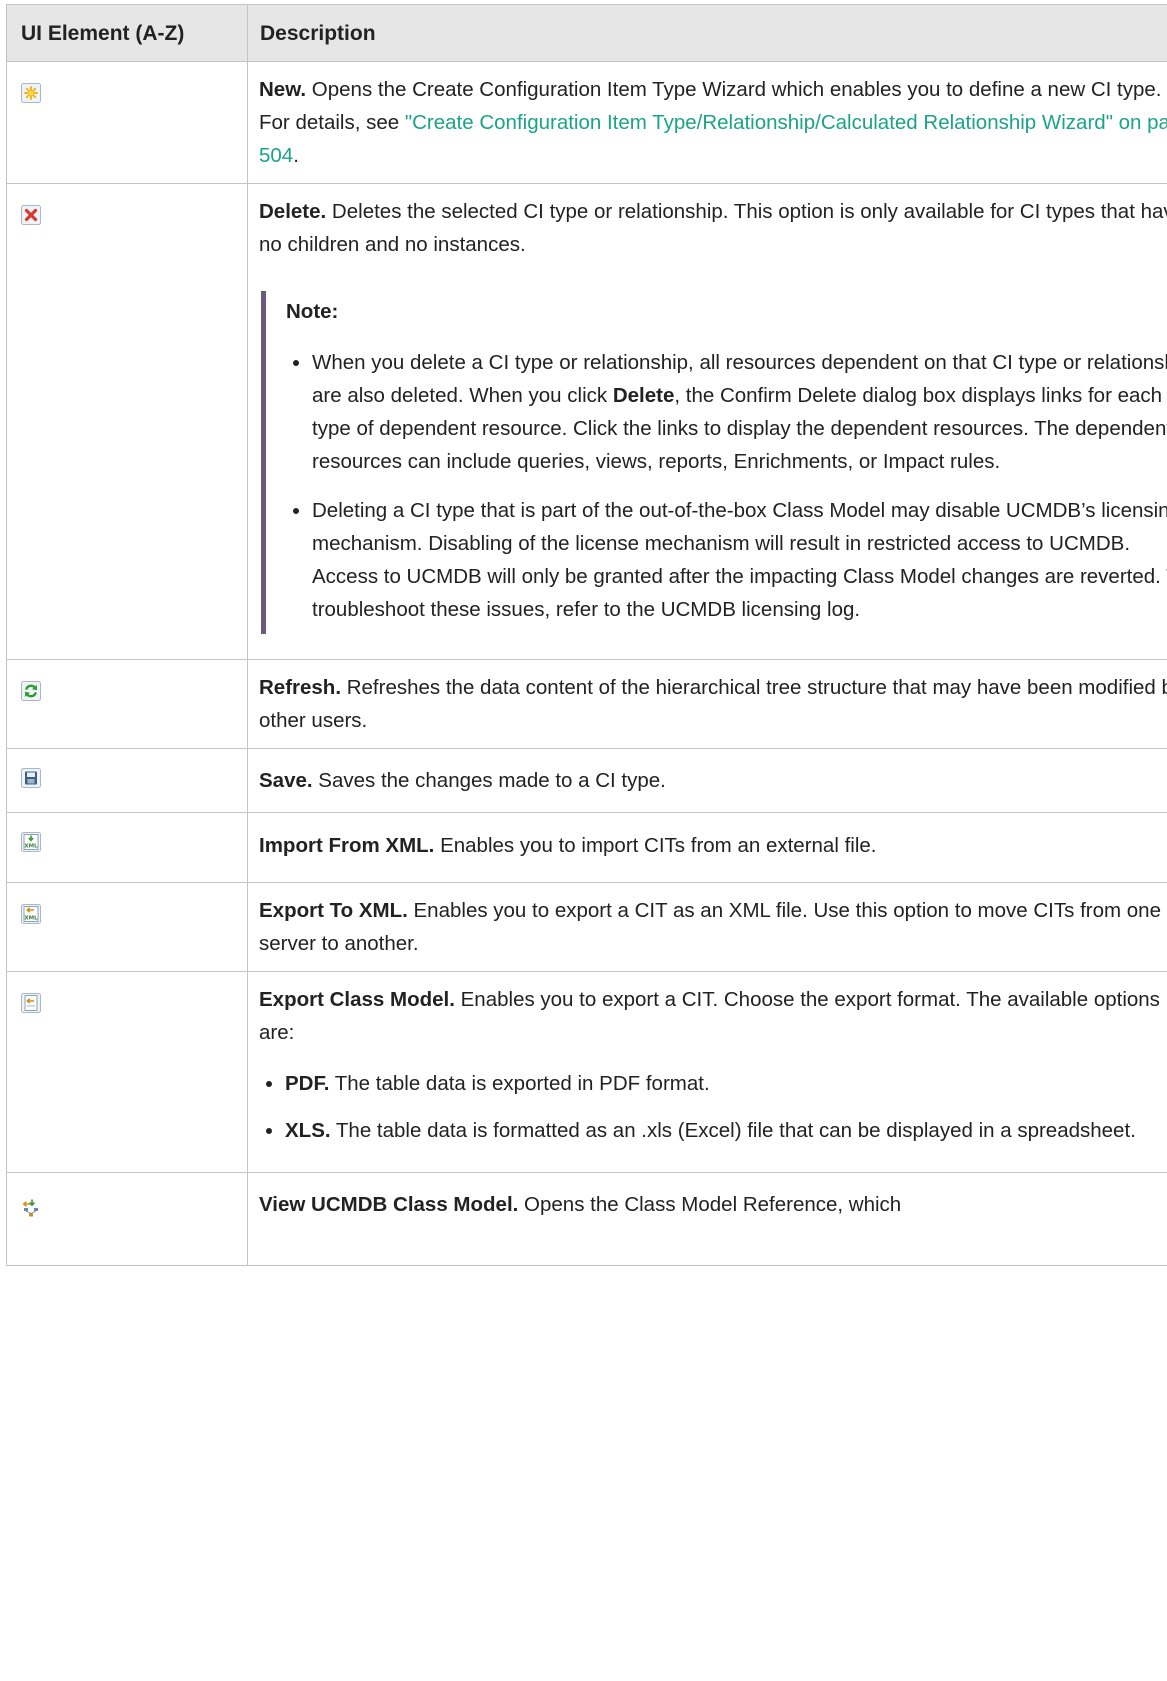 The image size is (1167, 1681). What do you see at coordinates (286, 780) in the screenshot?
I see `row-term: Save.` at bounding box center [286, 780].